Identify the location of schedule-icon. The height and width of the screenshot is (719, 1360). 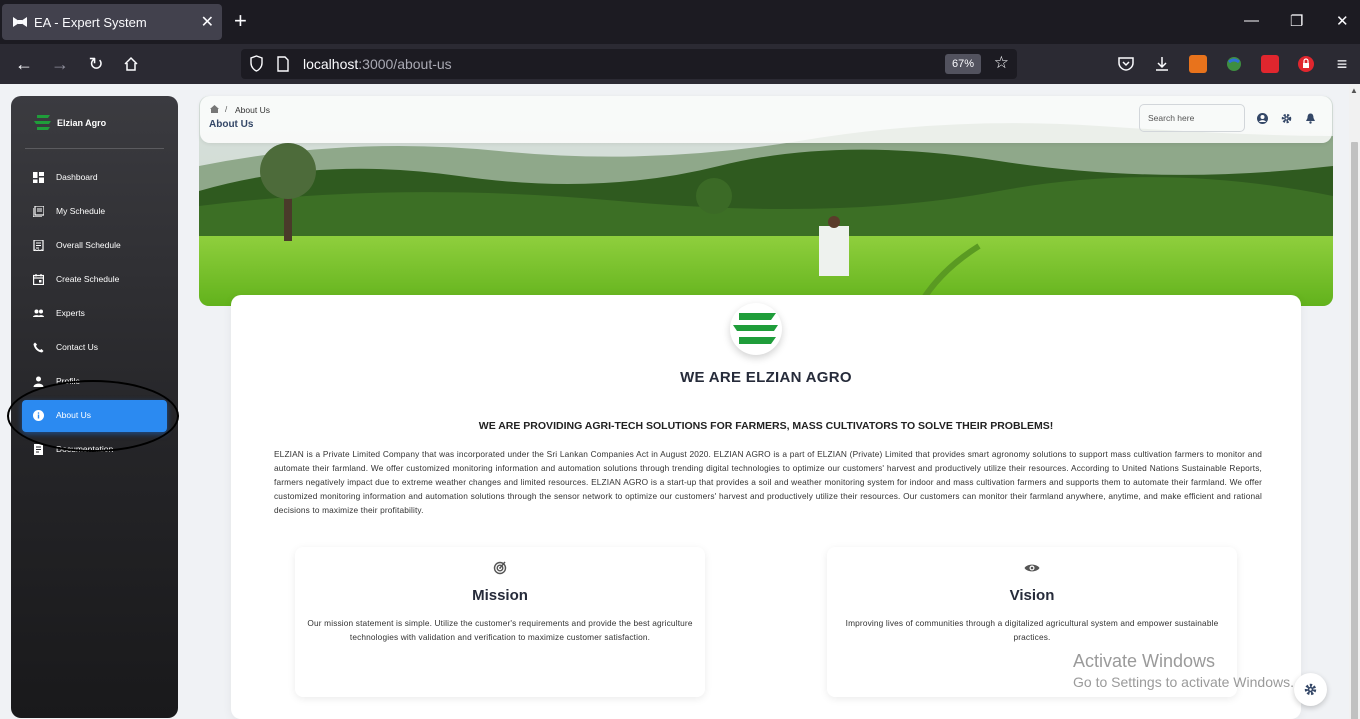
(38, 211).